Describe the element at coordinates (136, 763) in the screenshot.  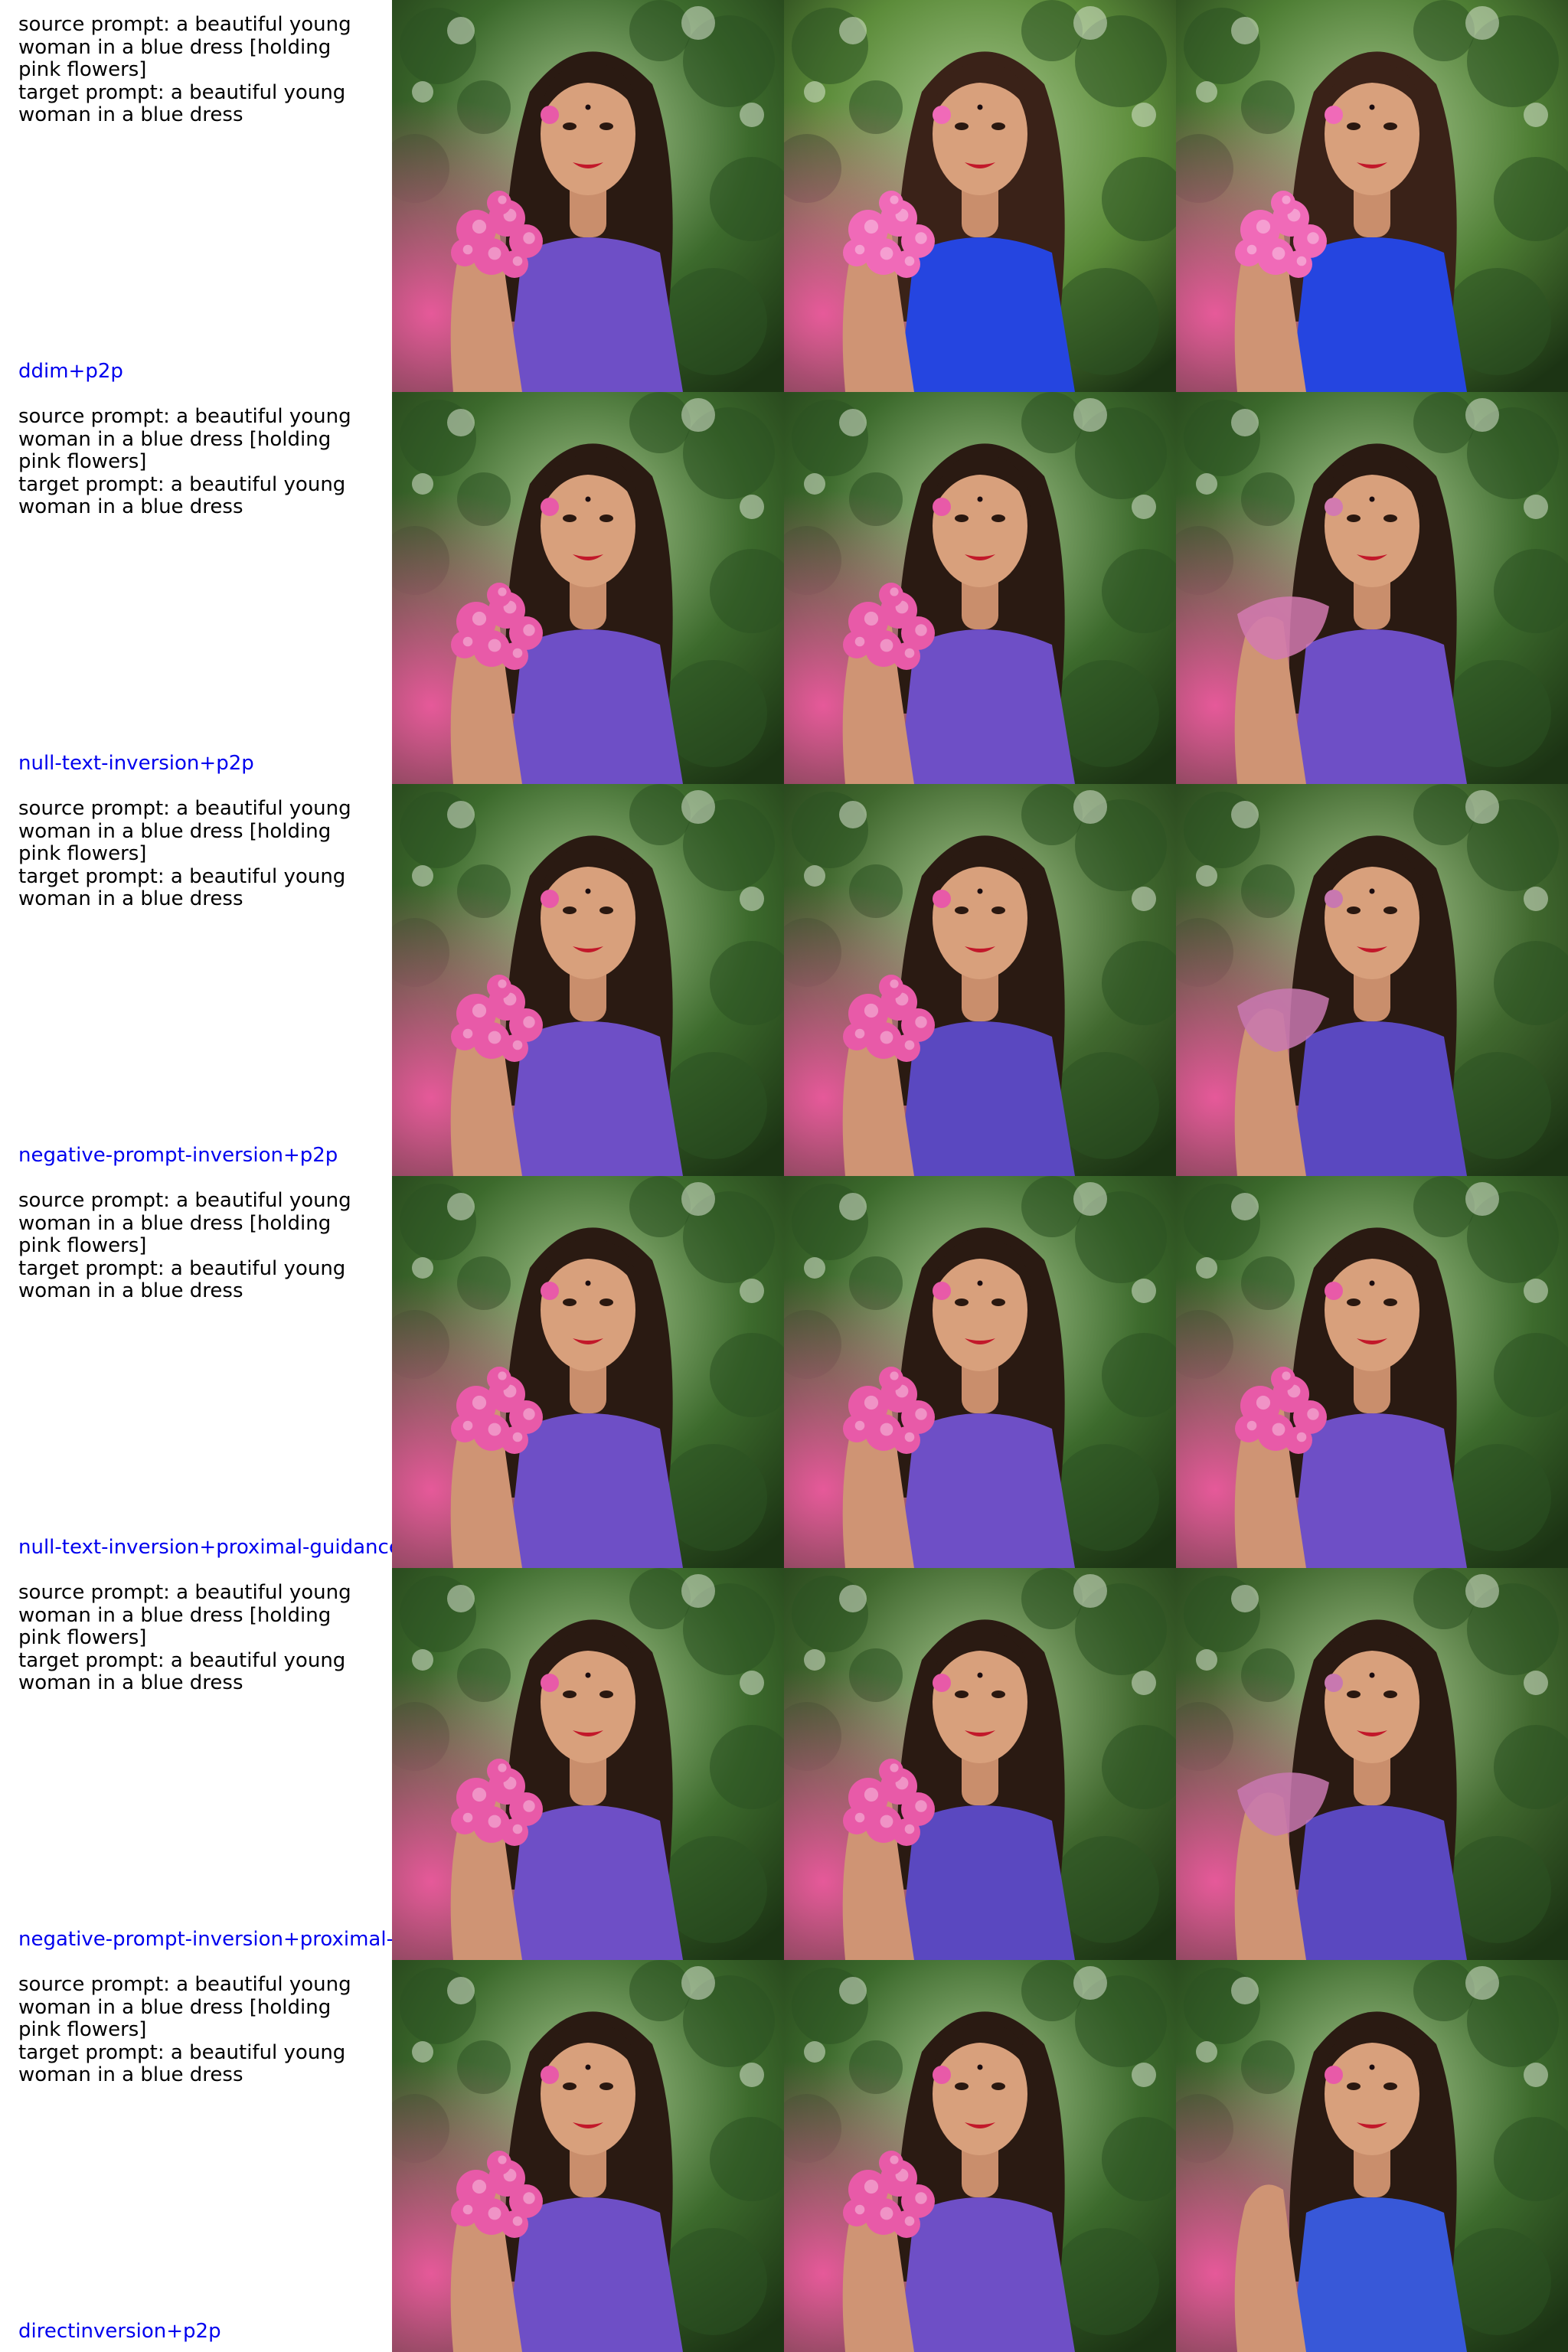
I see `method-name: null-text-inversion+p2p` at that location.